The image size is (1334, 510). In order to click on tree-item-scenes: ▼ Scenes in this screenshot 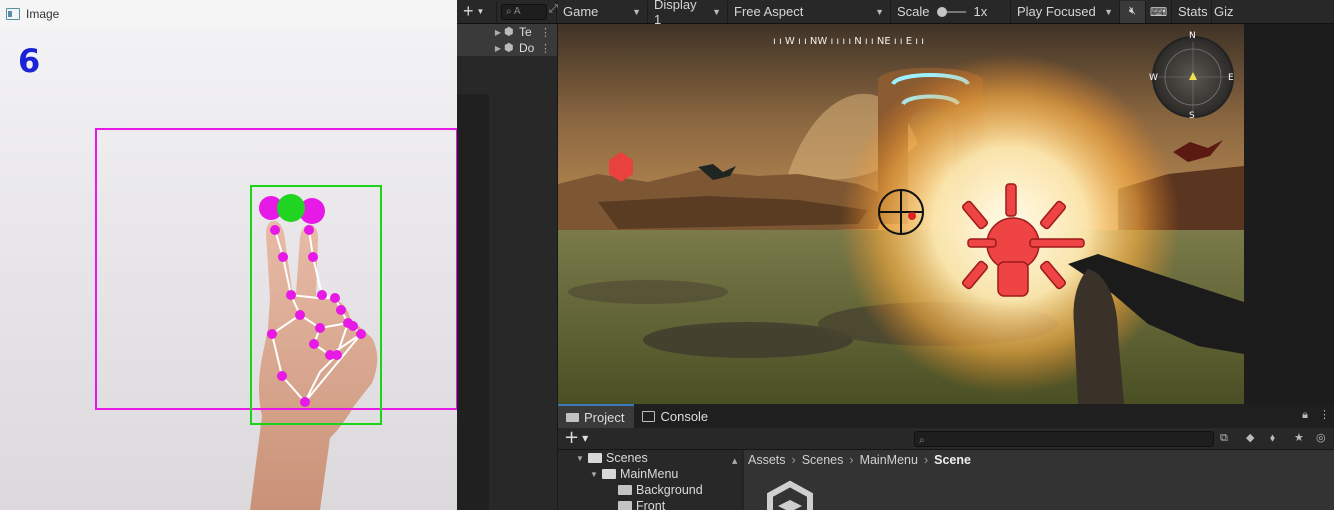, I will do `click(612, 458)`.